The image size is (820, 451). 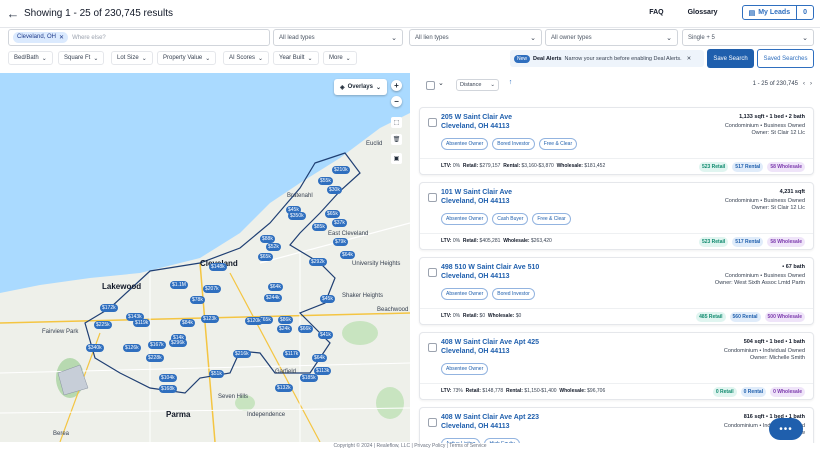 What do you see at coordinates (476, 192) in the screenshot?
I see `address-line1: 101 W Saint Clair Ave` at bounding box center [476, 192].